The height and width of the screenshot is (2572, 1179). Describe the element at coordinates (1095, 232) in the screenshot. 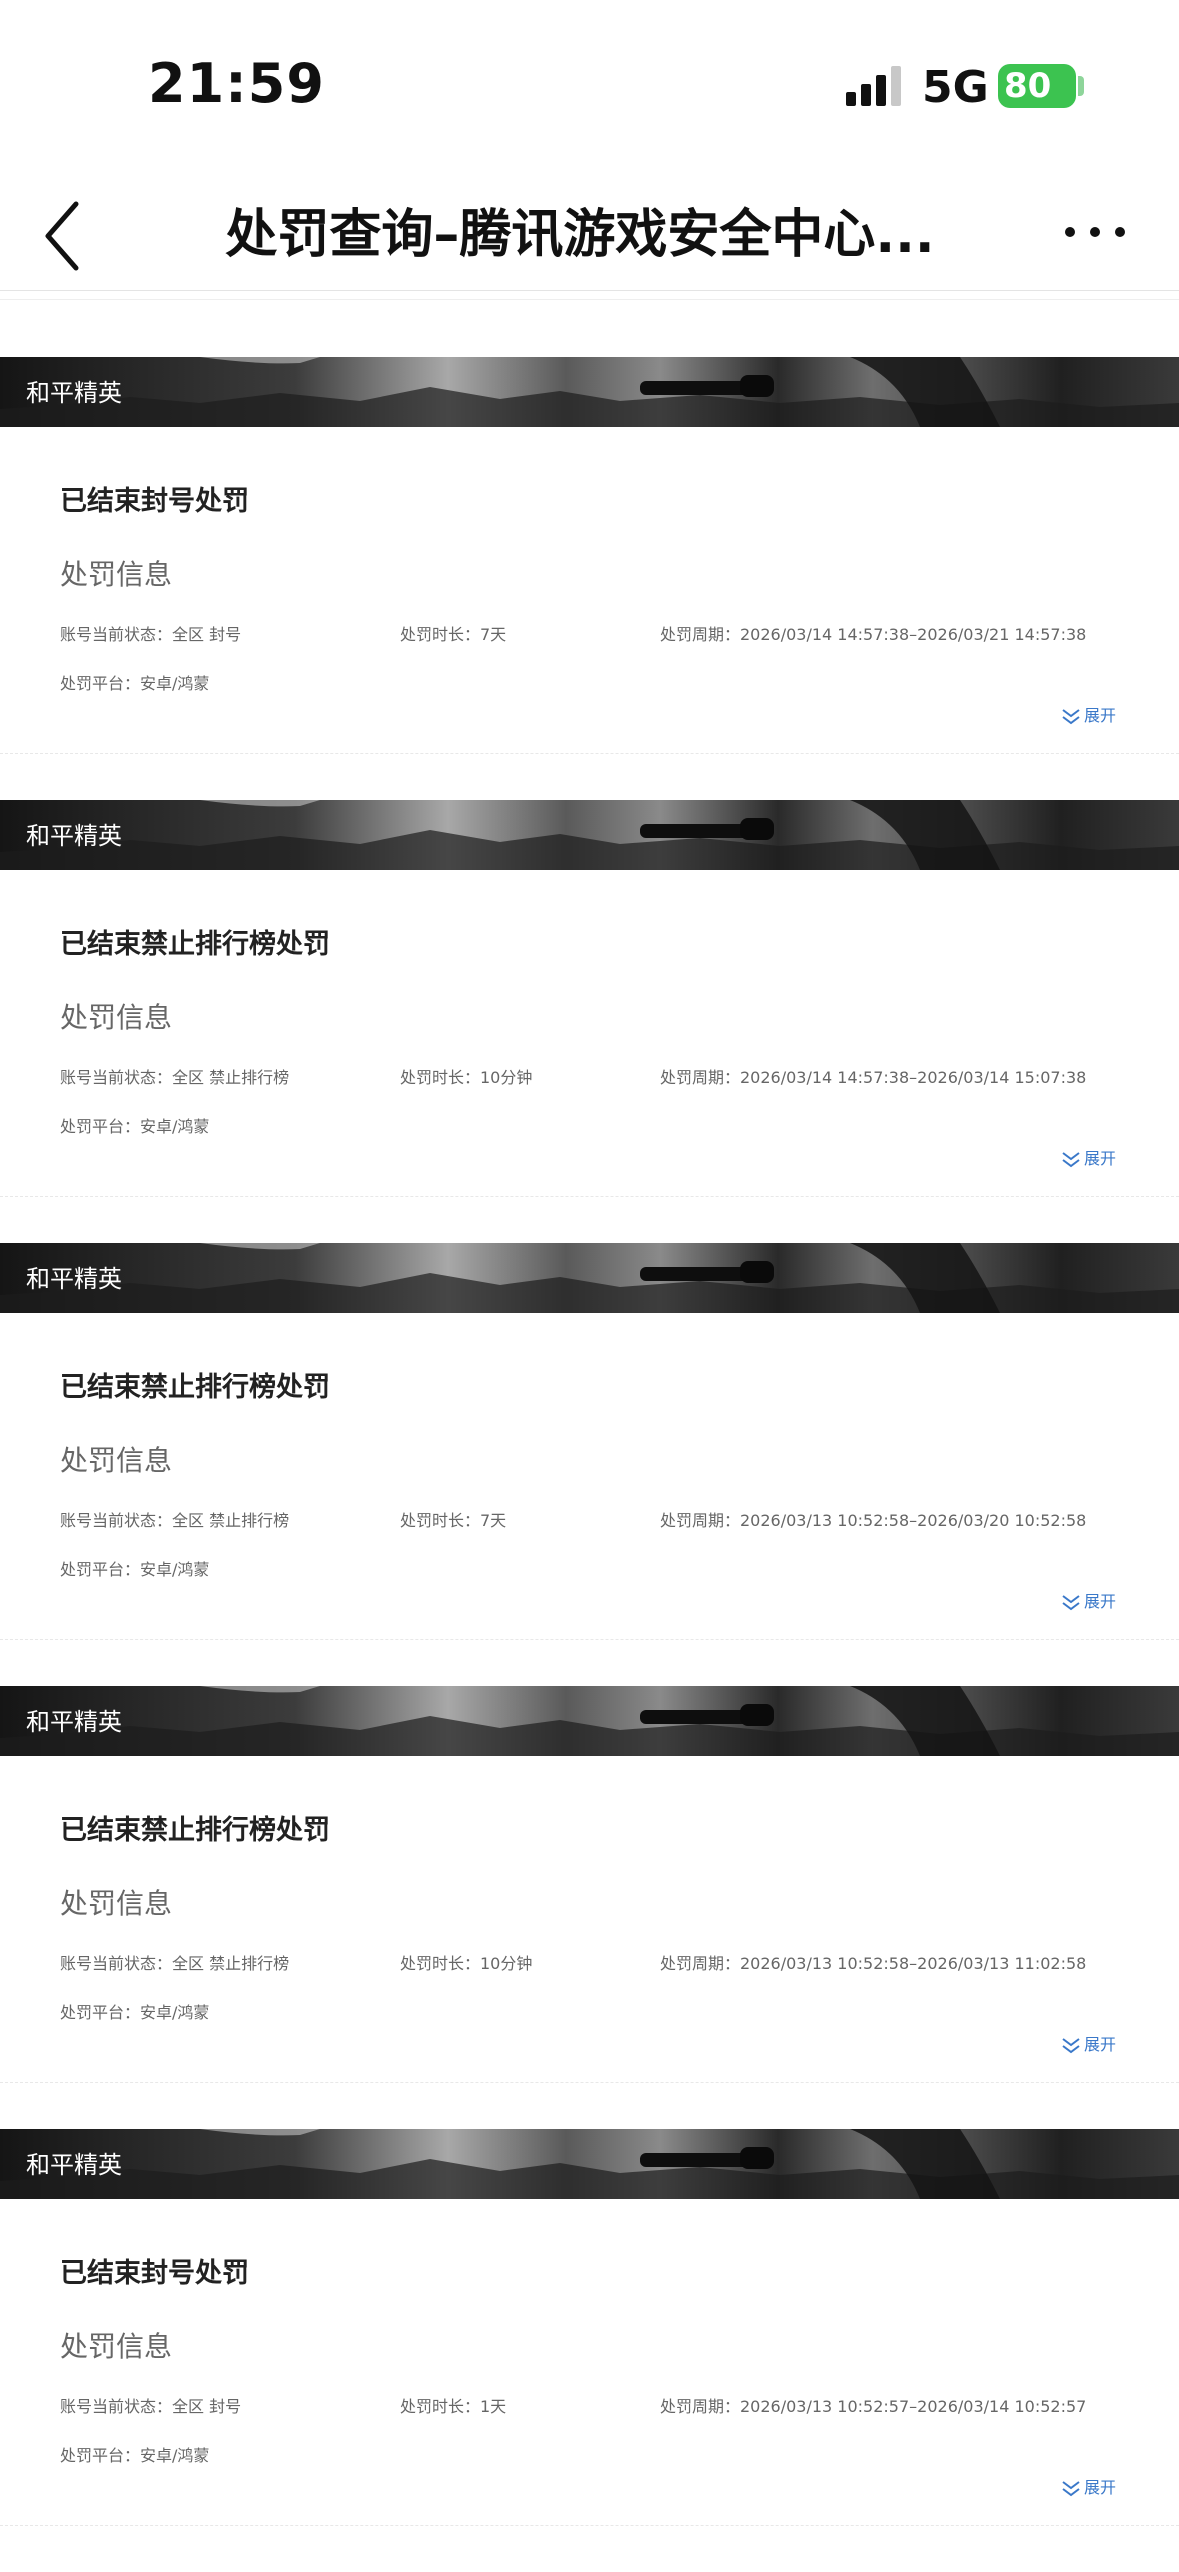

I see `more-horizontal-icon` at that location.